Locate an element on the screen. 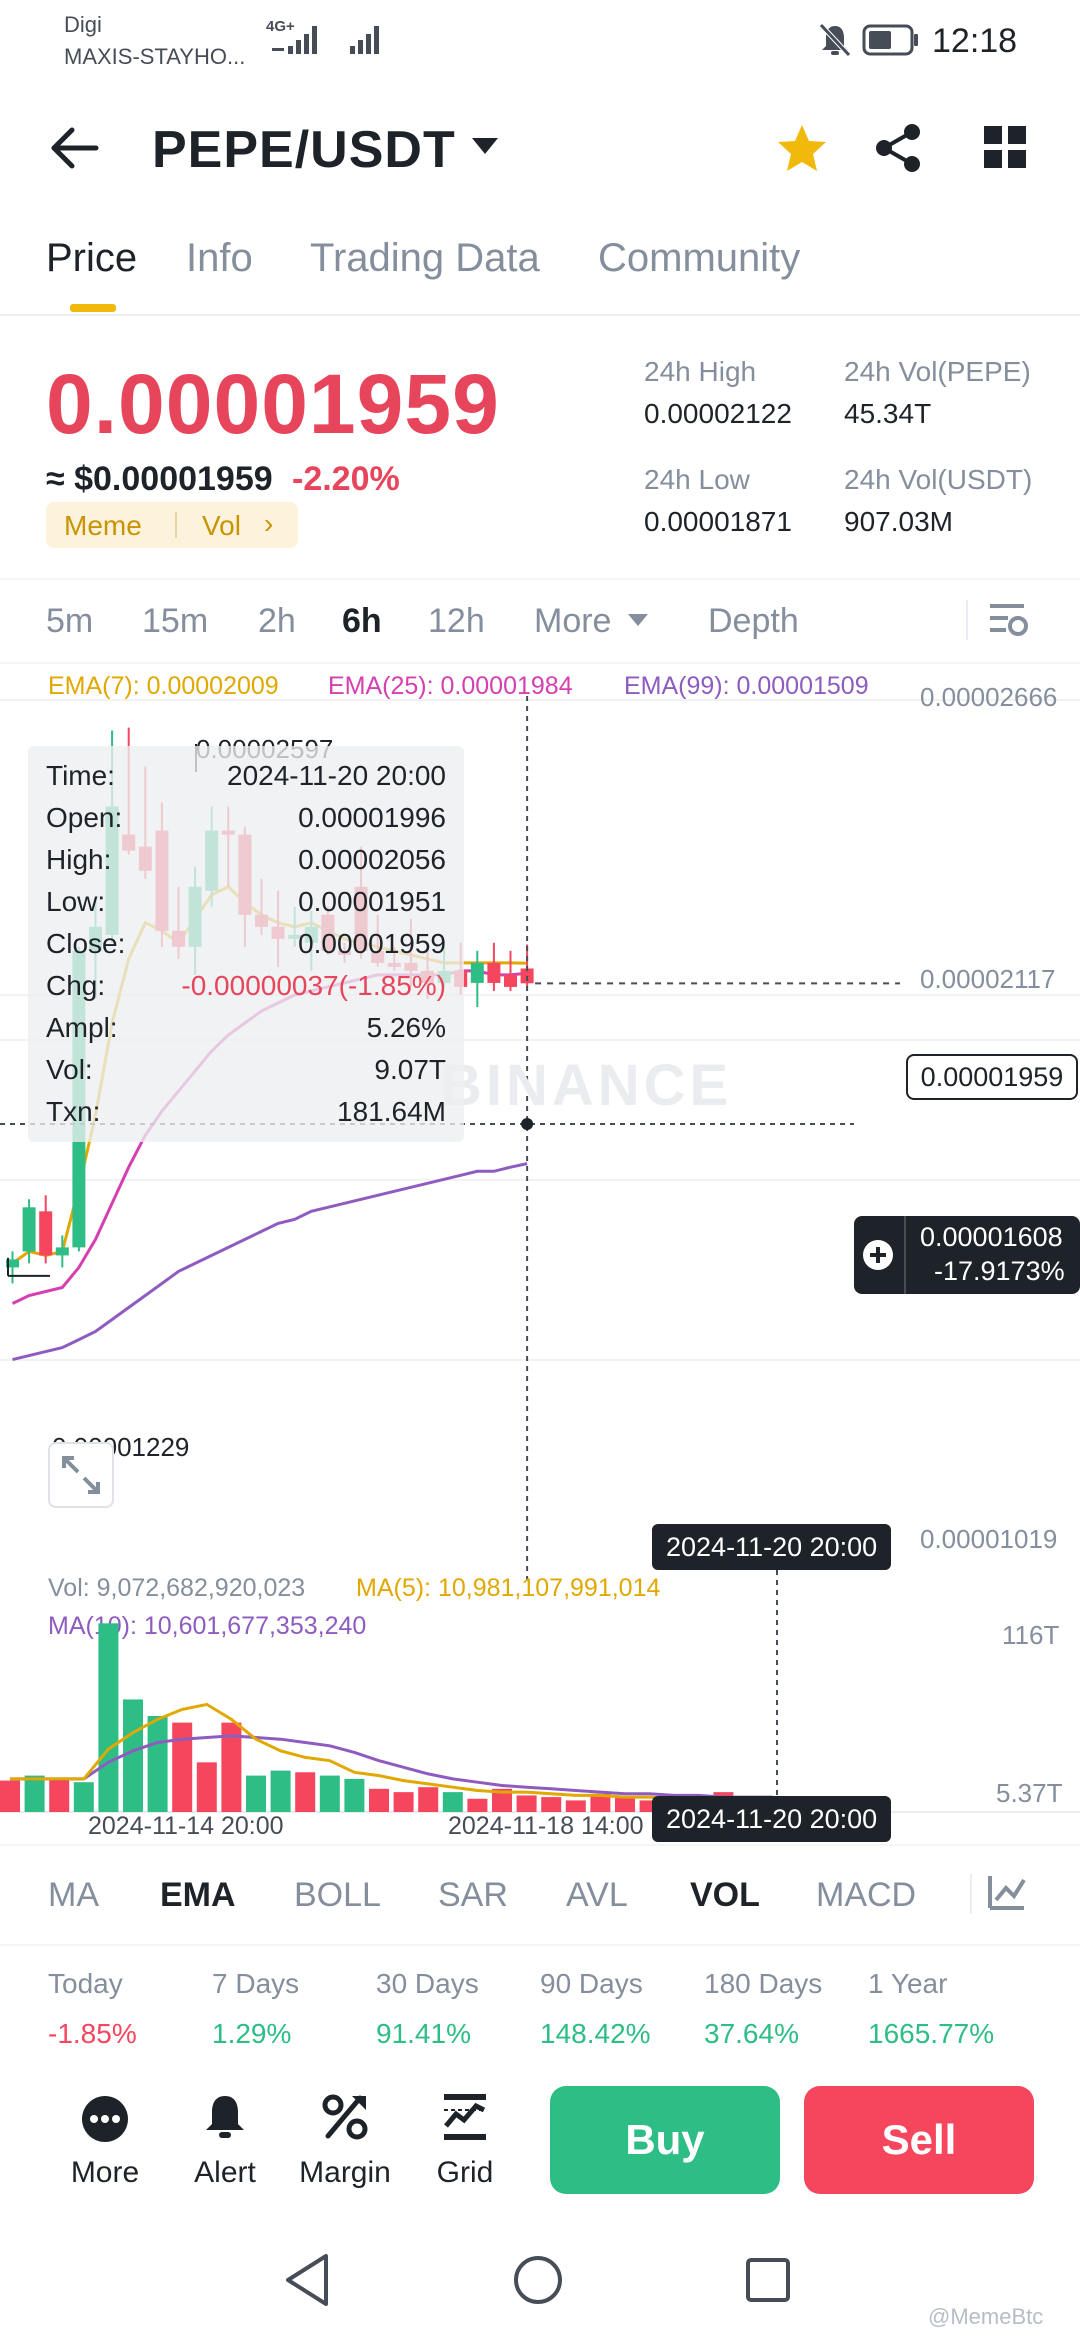 The width and height of the screenshot is (1080, 2340). nav-home-icon is located at coordinates (538, 2280).